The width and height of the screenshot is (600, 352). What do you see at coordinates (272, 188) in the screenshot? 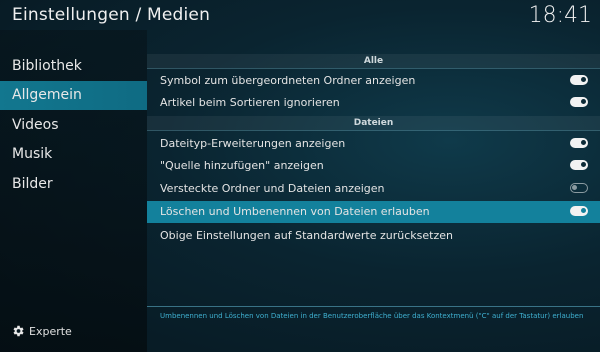
I see `setting-label: Versteckte Ordner und Dateien anzeigen` at bounding box center [272, 188].